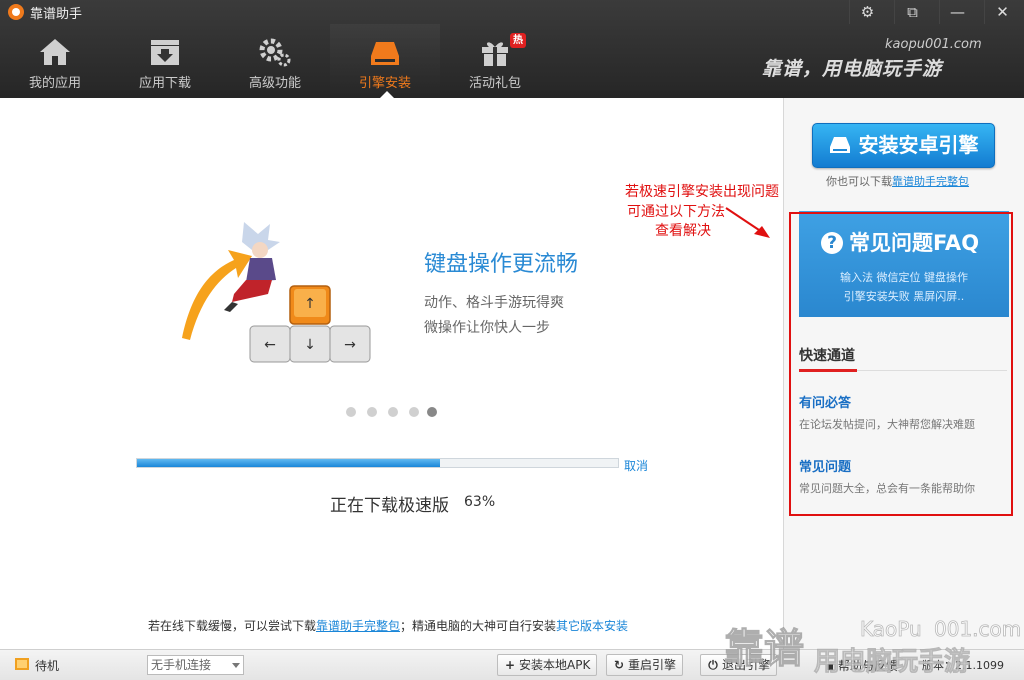 The image size is (1024, 680). What do you see at coordinates (867, 12) in the screenshot?
I see `settings-gear-icon: ⚙` at bounding box center [867, 12].